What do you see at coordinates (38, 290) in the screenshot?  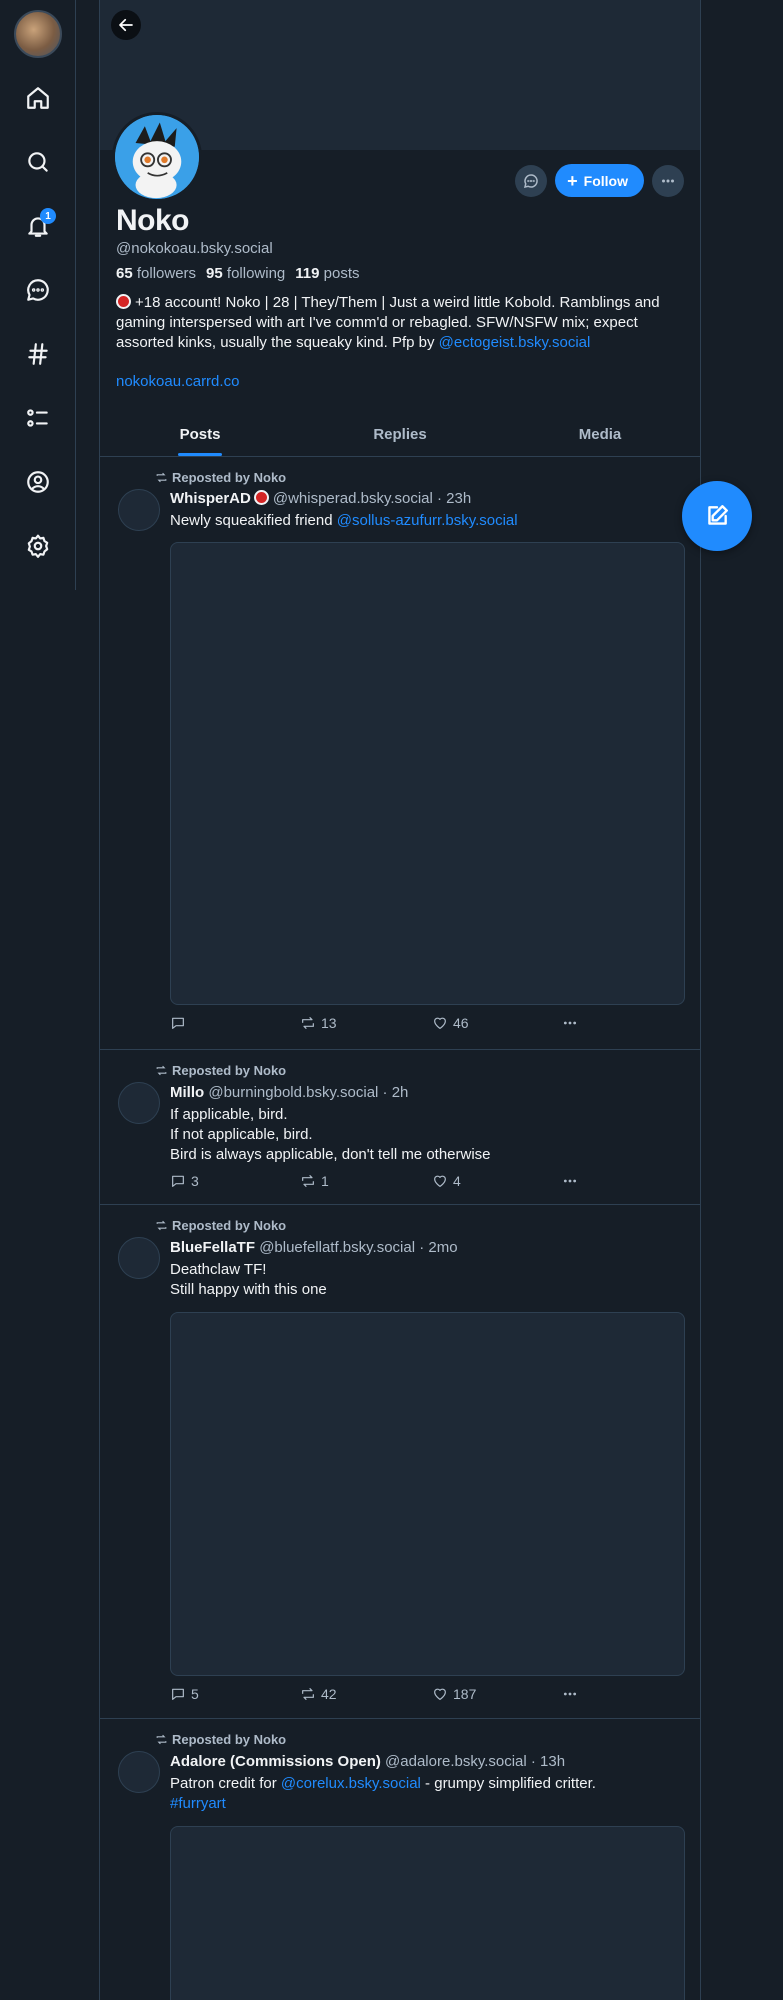 I see `nav-chat` at bounding box center [38, 290].